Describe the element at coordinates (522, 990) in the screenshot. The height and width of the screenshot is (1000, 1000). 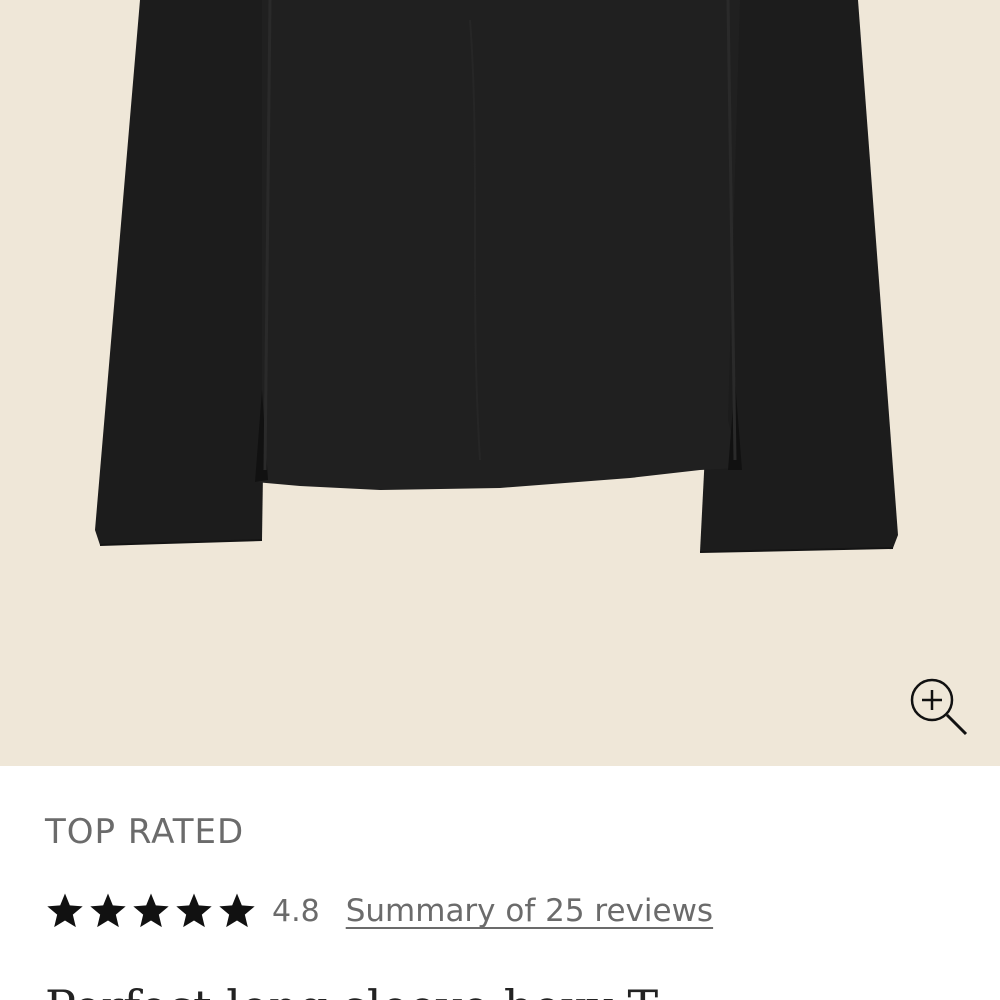
I see `product-title: Perfect long-sleeve boxy T` at that location.